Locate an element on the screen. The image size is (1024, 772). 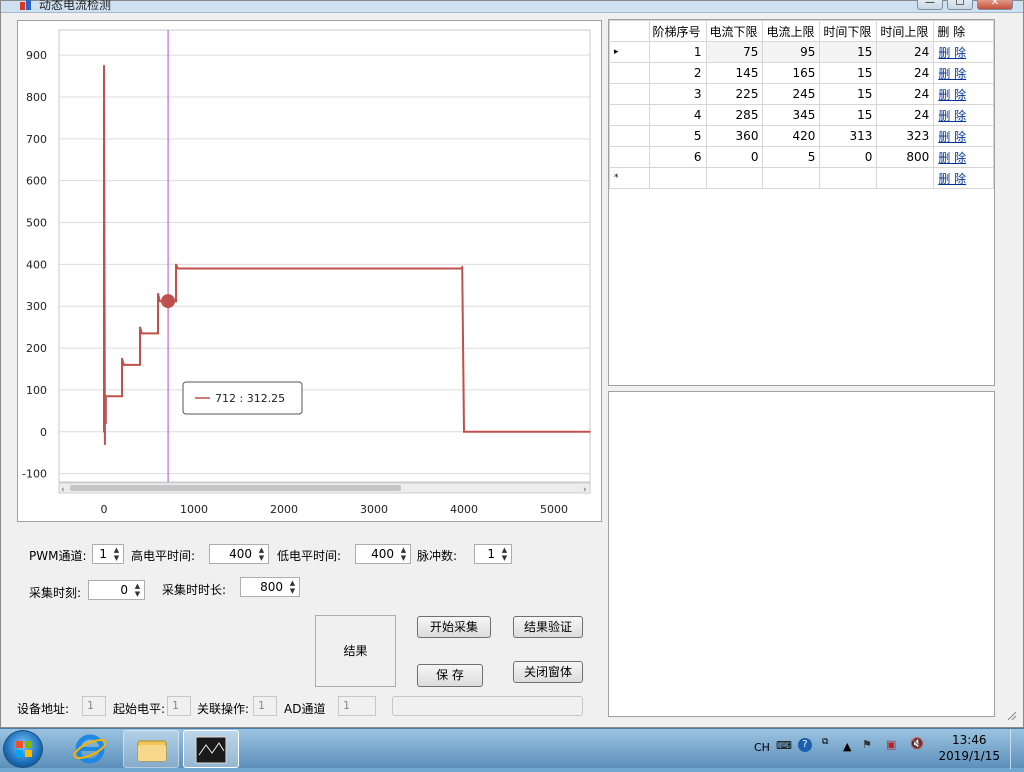
cell-current-min is located at coordinates (734, 178).